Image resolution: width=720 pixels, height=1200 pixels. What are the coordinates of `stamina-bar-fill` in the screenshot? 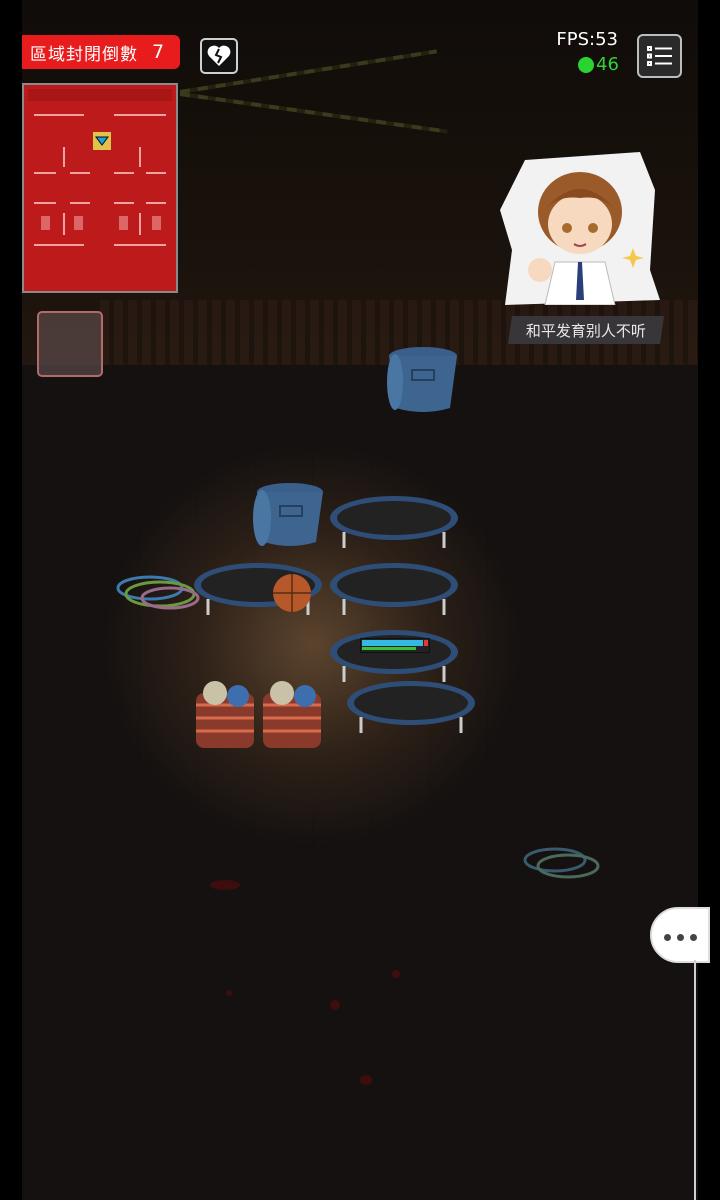 It's located at (389, 648).